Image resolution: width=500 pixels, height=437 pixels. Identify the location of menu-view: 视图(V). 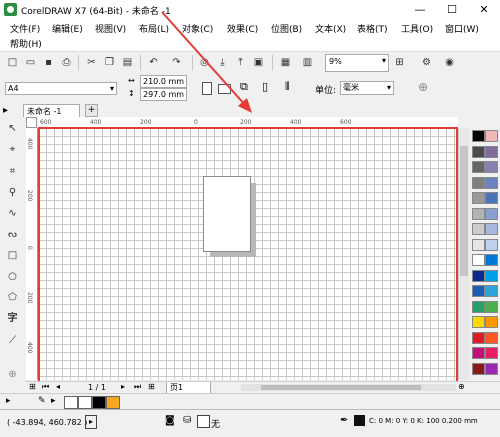
(110, 28).